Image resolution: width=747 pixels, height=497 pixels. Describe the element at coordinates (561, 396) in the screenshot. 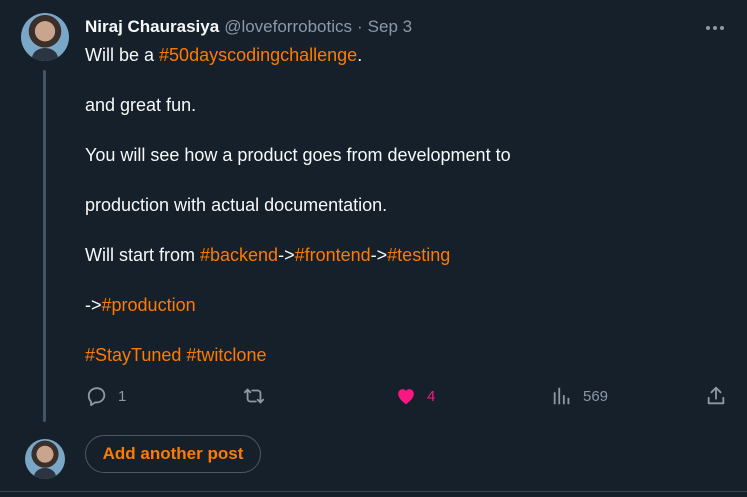

I see `bar-chart-icon` at that location.